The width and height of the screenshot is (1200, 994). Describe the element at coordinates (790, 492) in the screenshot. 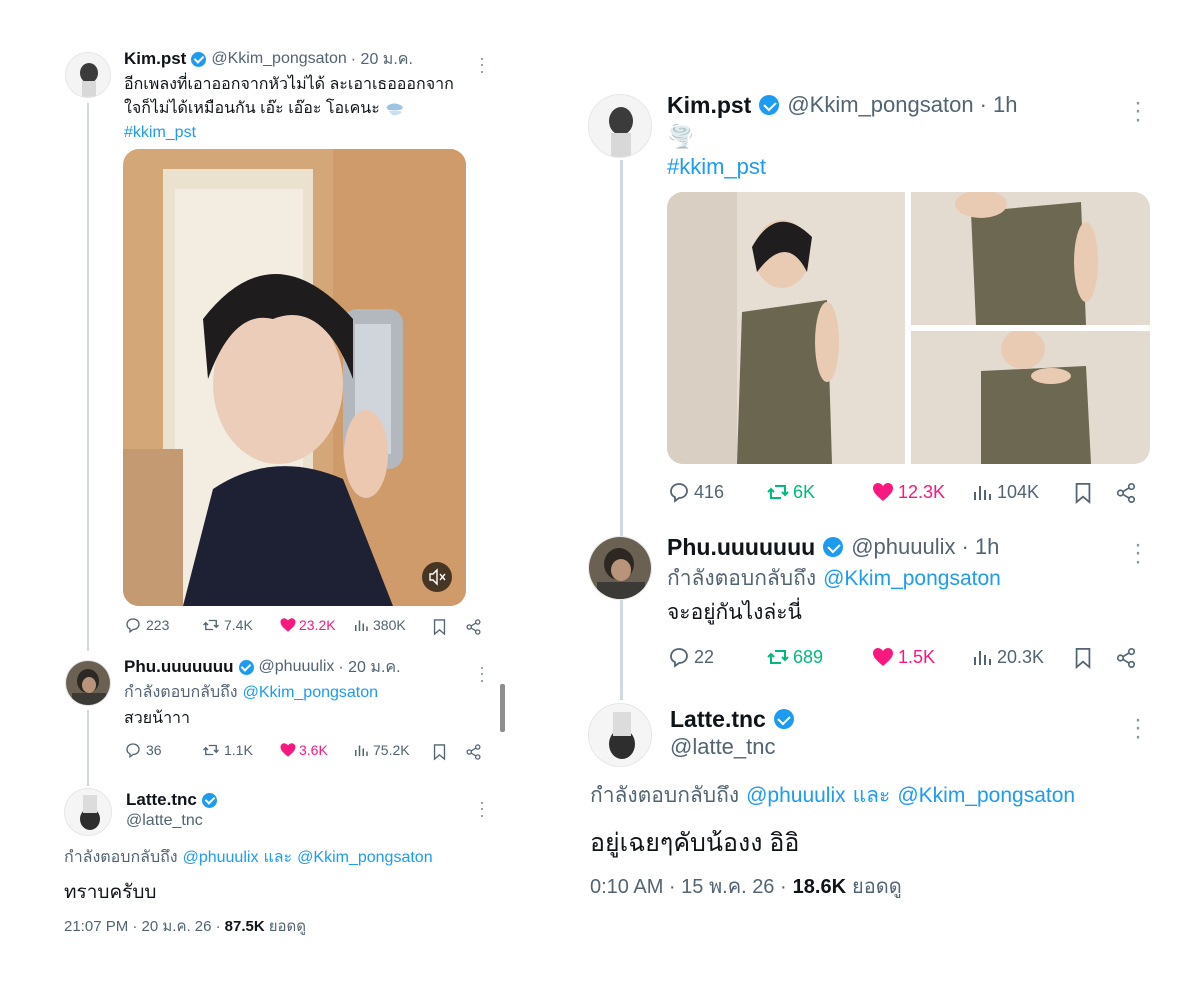

I see `repost-button: 6K` at that location.